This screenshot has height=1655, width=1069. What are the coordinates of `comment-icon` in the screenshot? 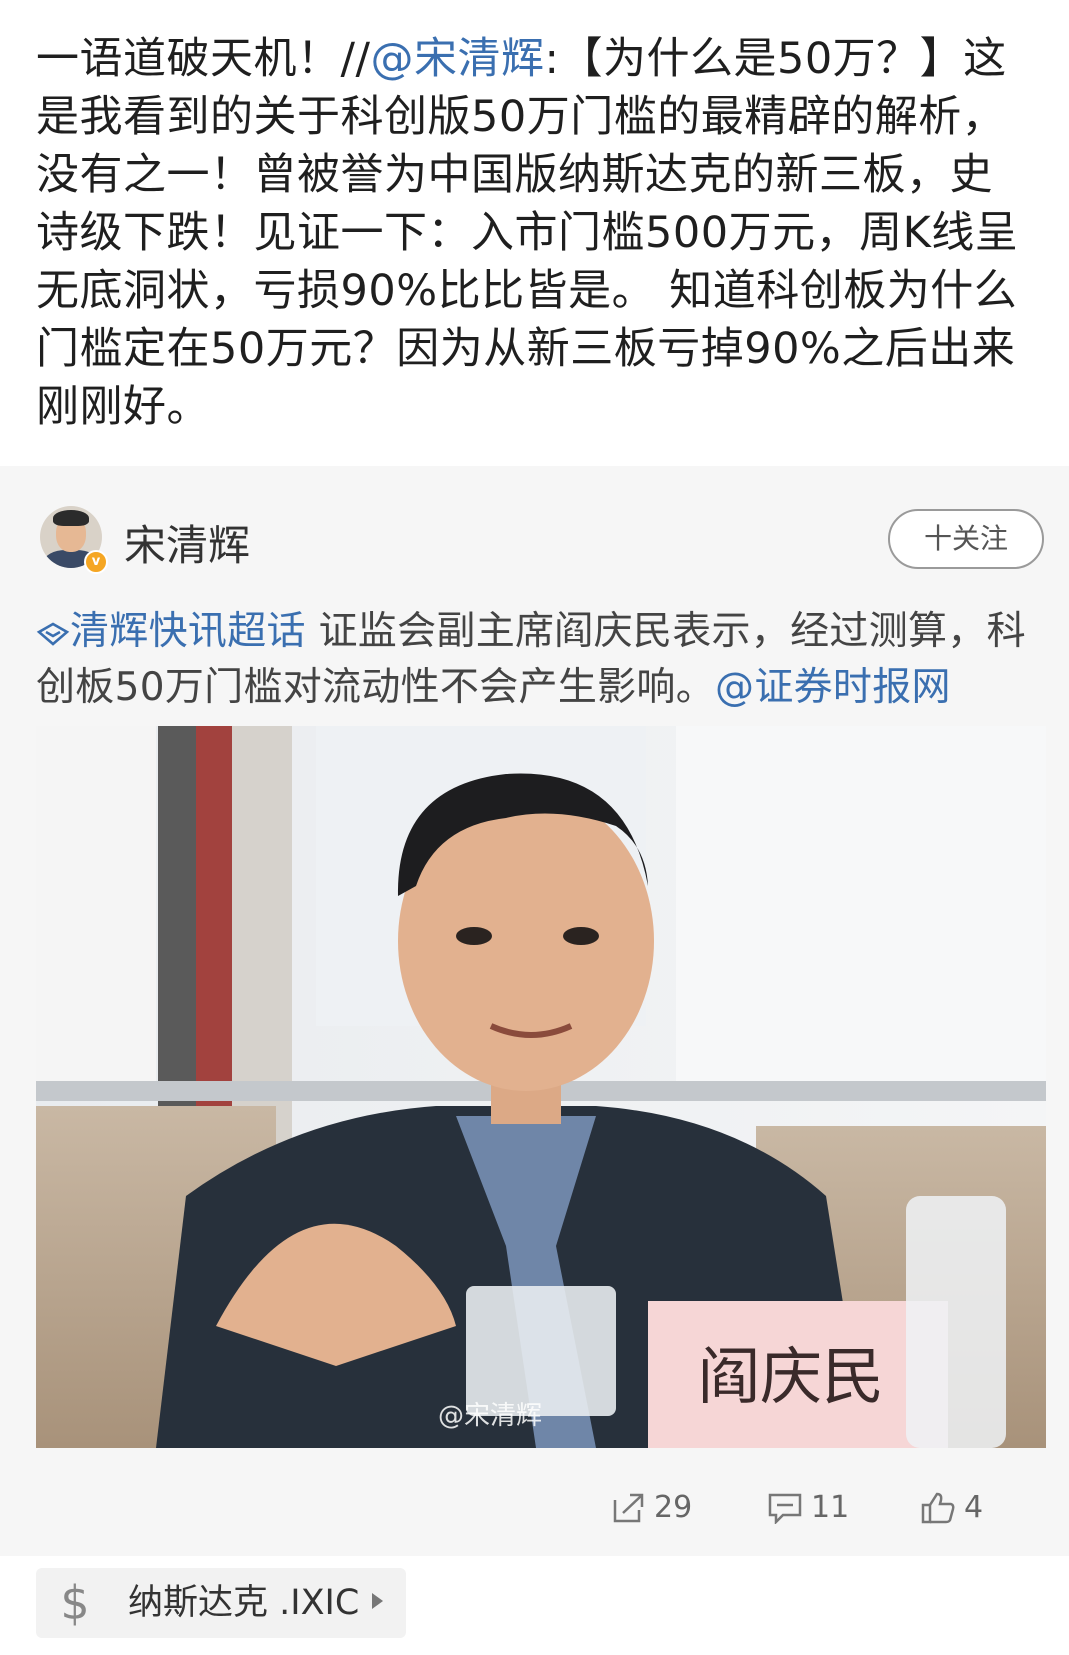 It's located at (785, 1508).